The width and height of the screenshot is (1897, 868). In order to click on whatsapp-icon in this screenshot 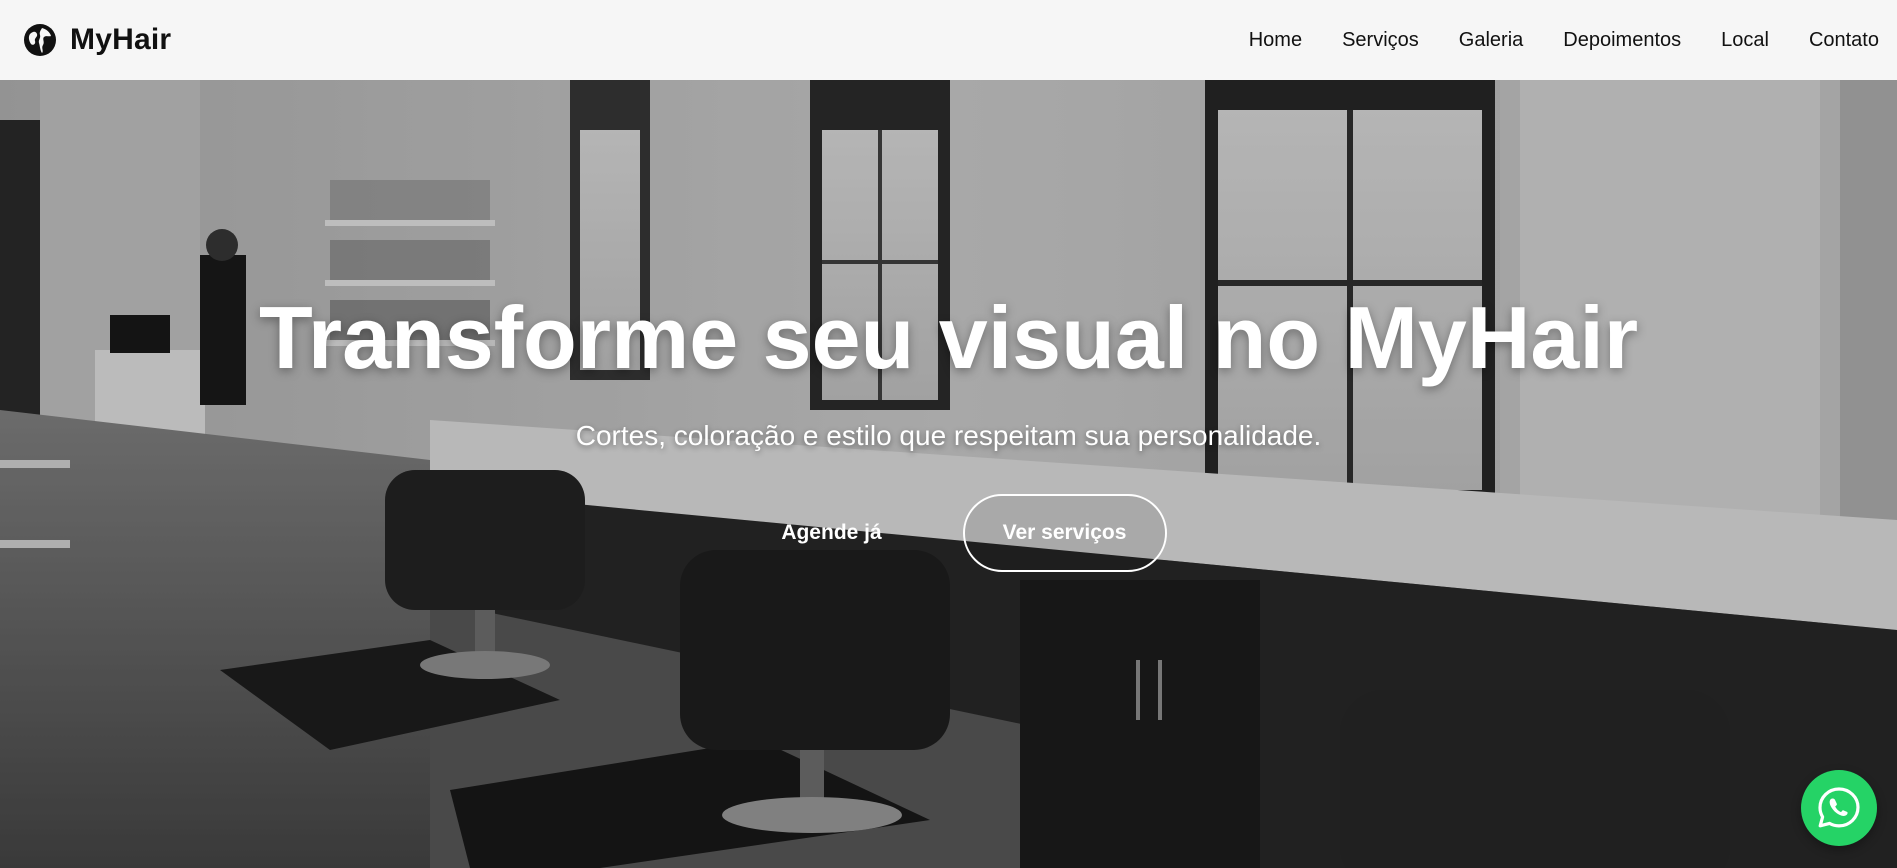, I will do `click(1839, 807)`.